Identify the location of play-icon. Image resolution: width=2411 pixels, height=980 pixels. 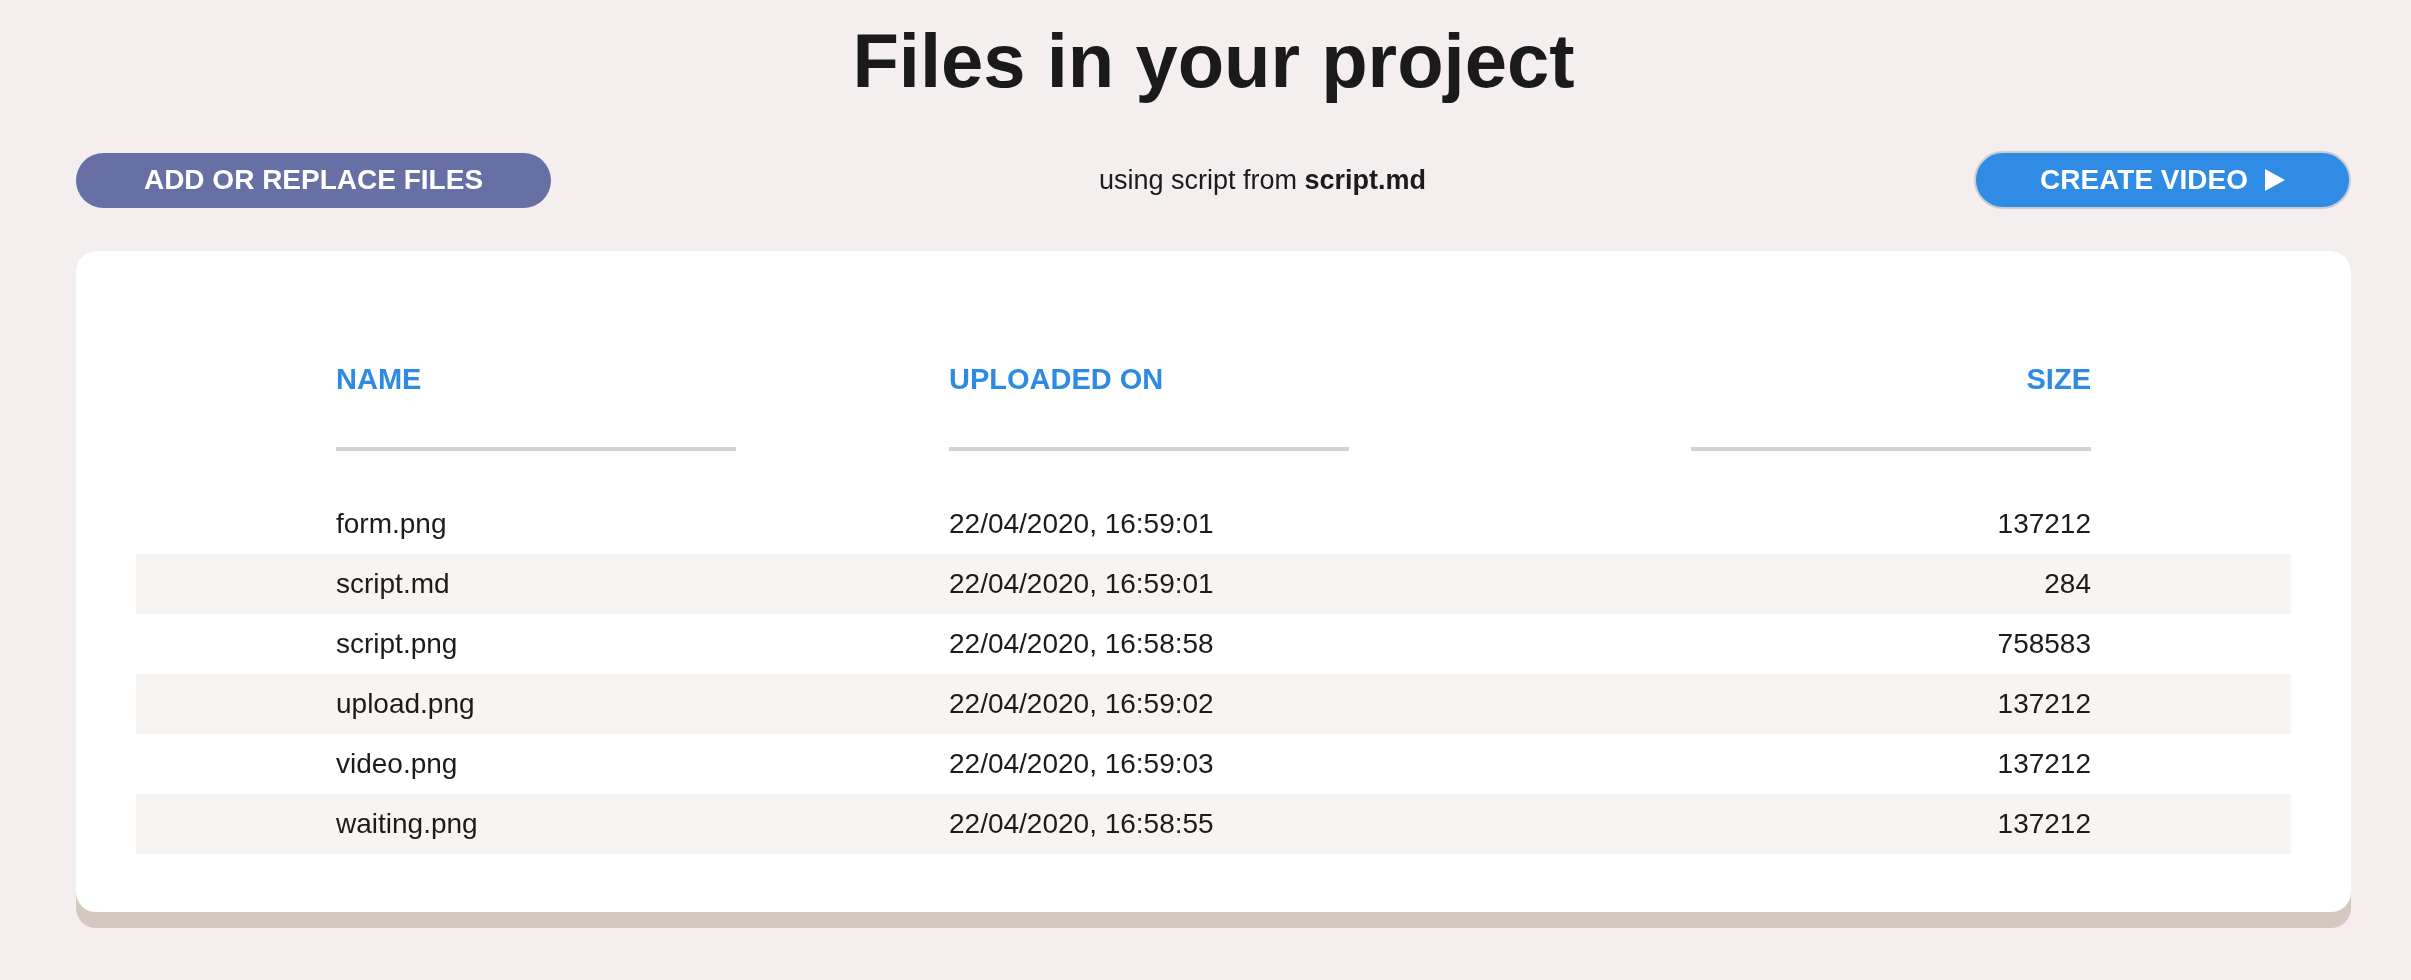
(2274, 180).